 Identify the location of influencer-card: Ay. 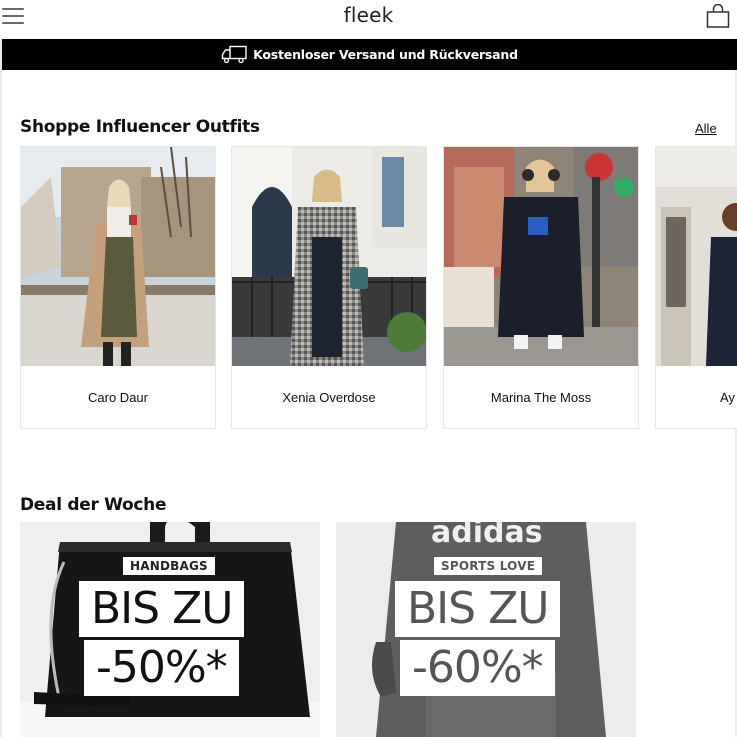
(696, 287).